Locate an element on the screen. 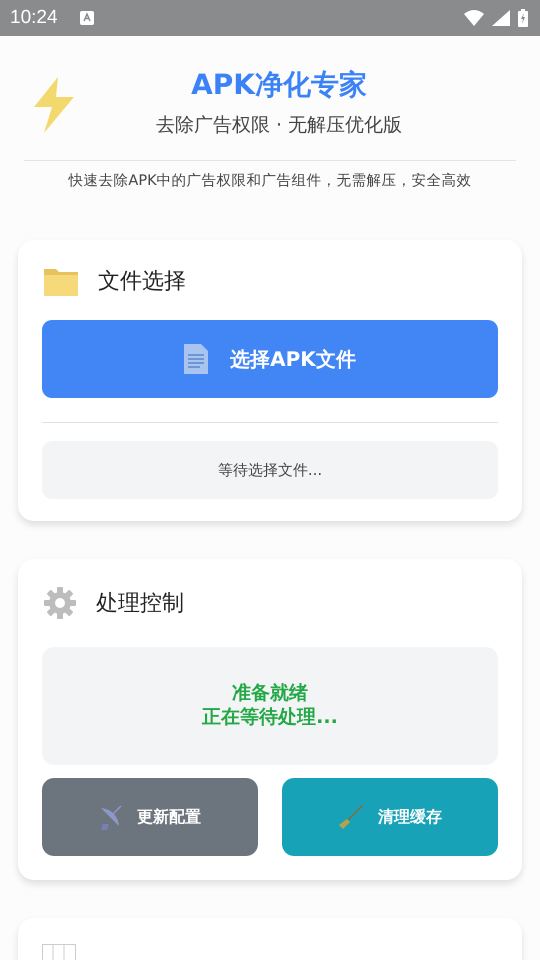 The width and height of the screenshot is (540, 960). wifi-icon is located at coordinates (474, 18).